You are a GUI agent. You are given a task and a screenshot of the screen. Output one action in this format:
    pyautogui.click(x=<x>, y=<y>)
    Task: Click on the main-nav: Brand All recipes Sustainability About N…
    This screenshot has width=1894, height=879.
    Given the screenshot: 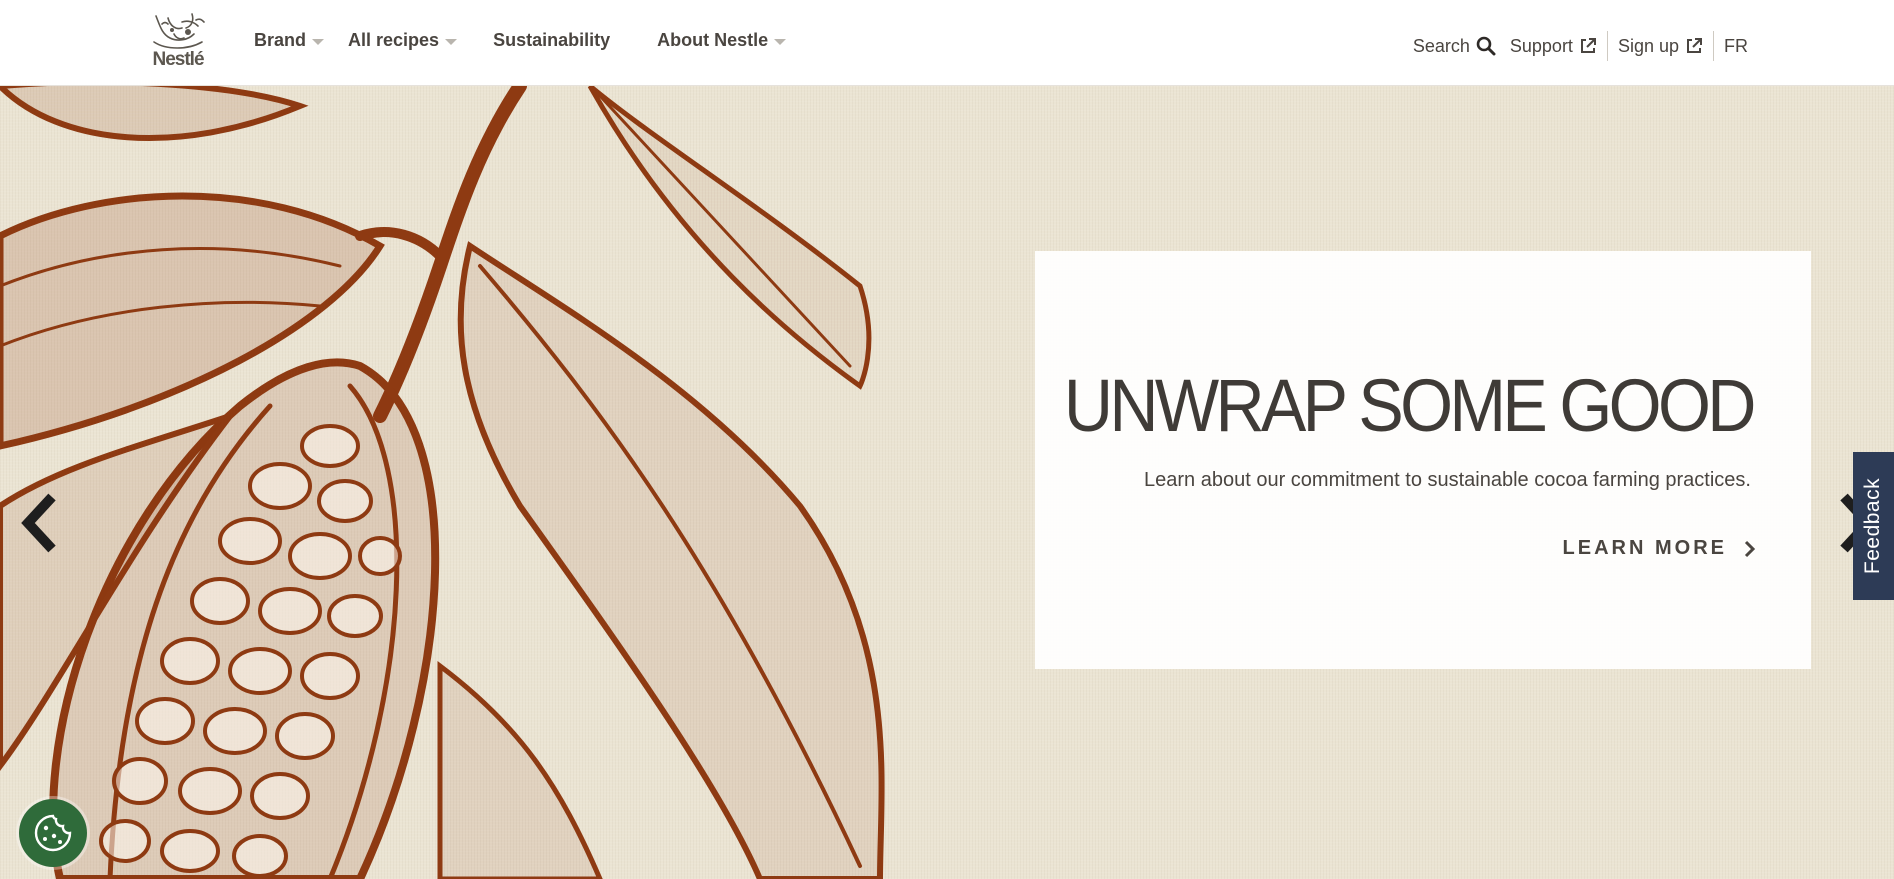 What is the action you would take?
    pyautogui.click(x=533, y=40)
    